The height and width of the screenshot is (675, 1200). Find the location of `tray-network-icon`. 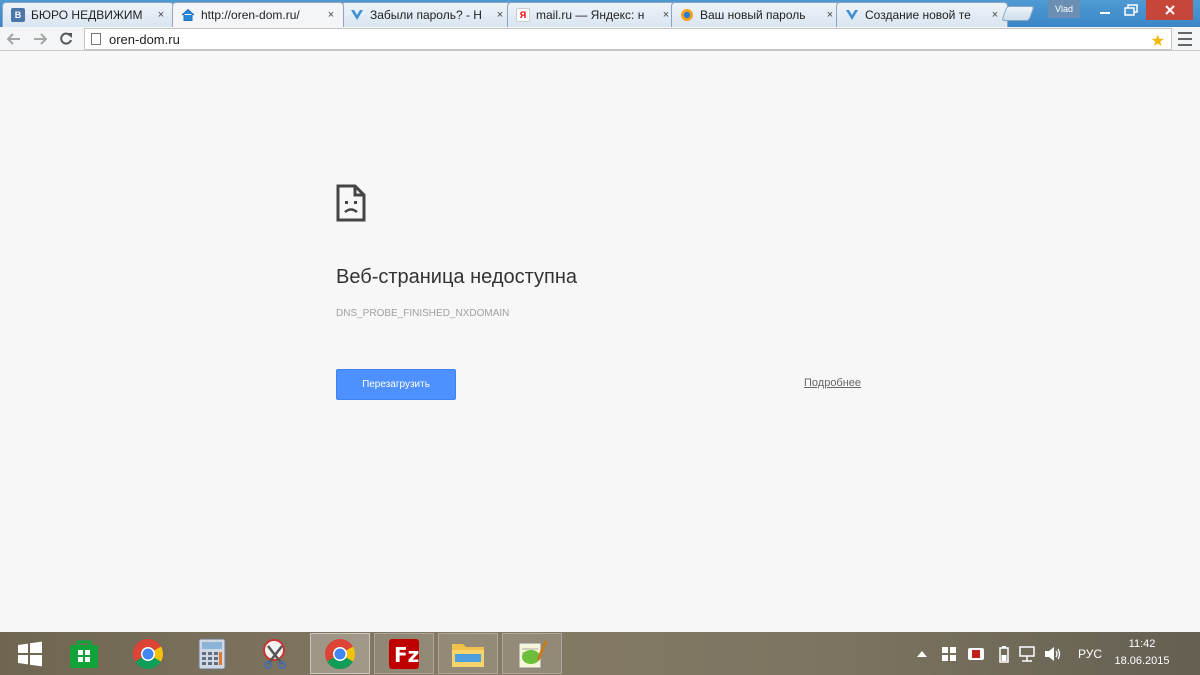

tray-network-icon is located at coordinates (1027, 653).